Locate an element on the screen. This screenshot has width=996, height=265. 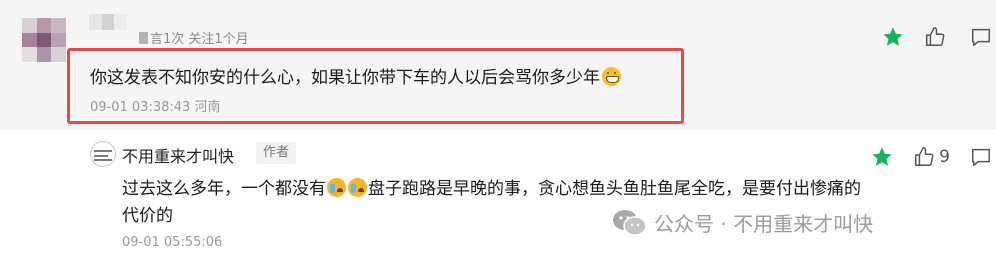
watermark: 公众号 · 不用重来才叫快 is located at coordinates (742, 222).